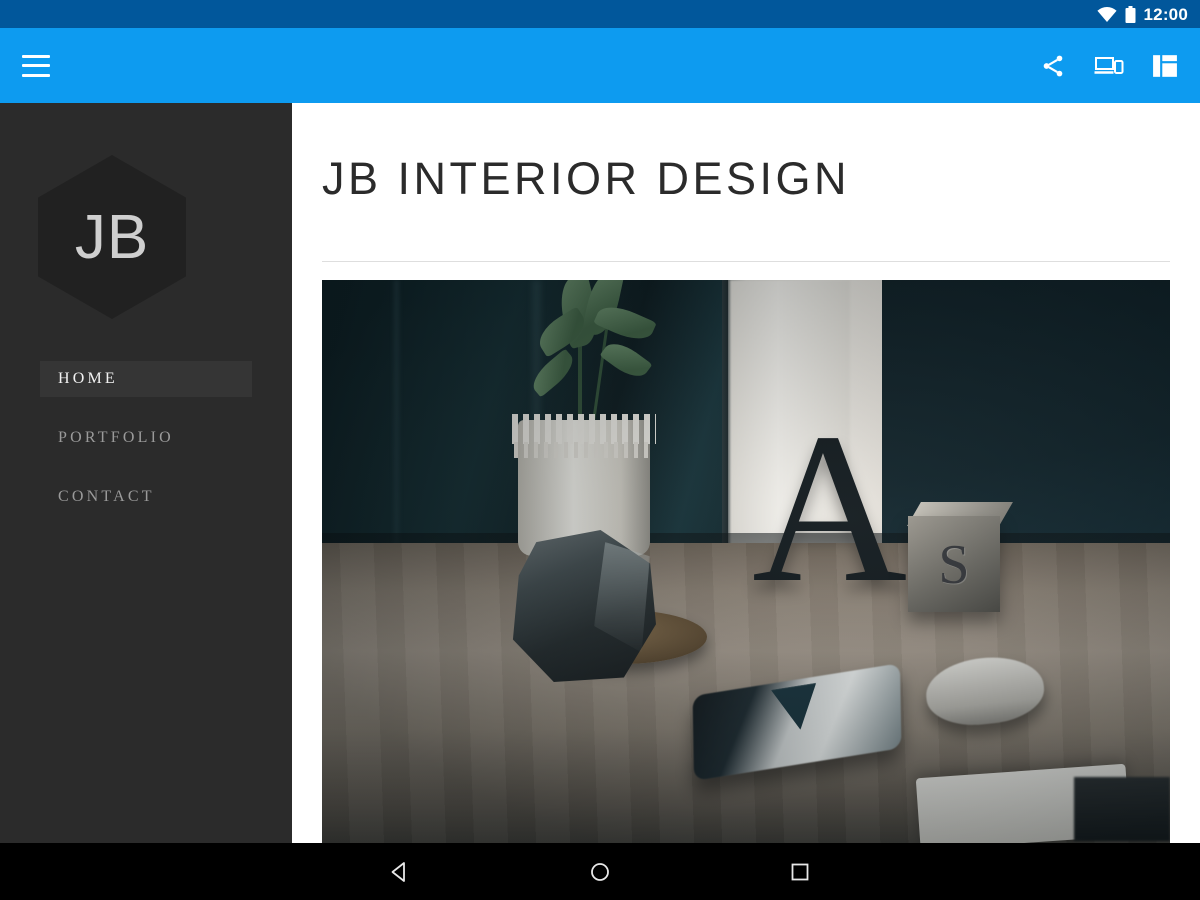 The width and height of the screenshot is (1200, 900). Describe the element at coordinates (1130, 14) in the screenshot. I see `battery-icon` at that location.